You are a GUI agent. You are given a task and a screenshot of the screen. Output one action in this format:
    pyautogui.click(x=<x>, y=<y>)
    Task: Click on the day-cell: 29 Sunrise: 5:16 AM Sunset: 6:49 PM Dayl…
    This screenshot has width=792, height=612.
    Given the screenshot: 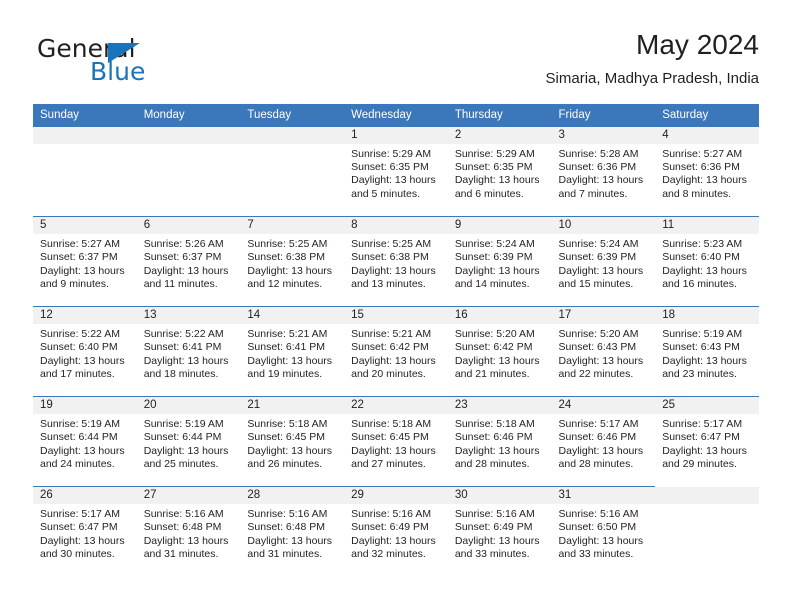 What is the action you would take?
    pyautogui.click(x=396, y=531)
    